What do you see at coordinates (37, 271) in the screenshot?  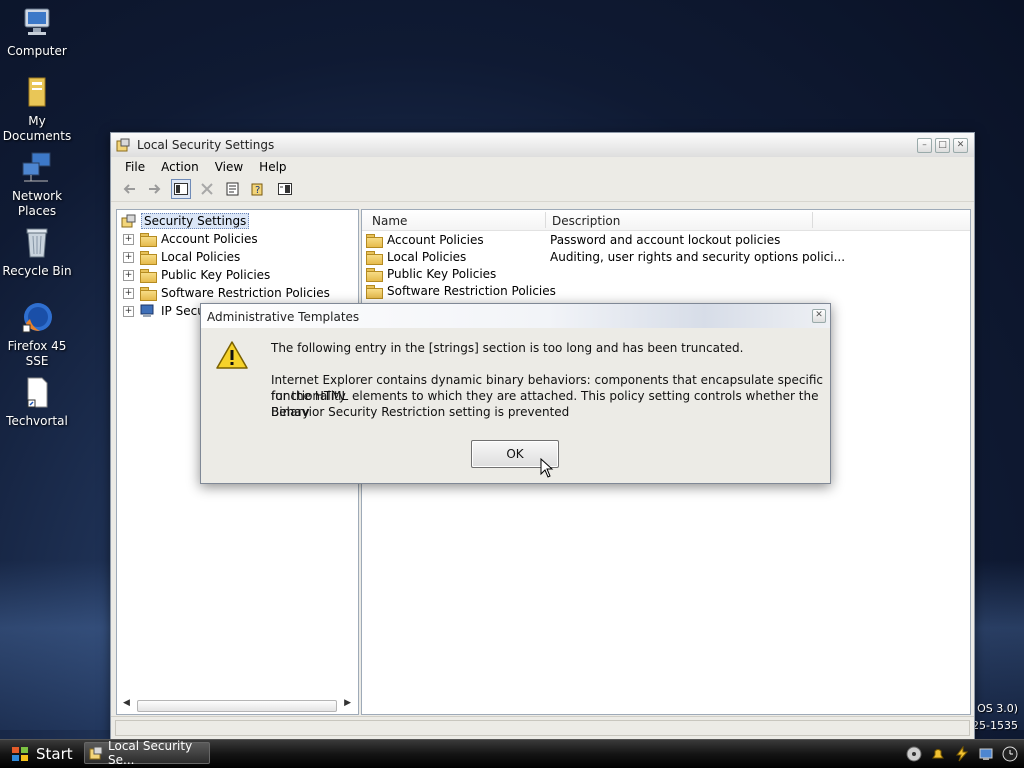 I see `desktop-icon-label: Recycle Bin` at bounding box center [37, 271].